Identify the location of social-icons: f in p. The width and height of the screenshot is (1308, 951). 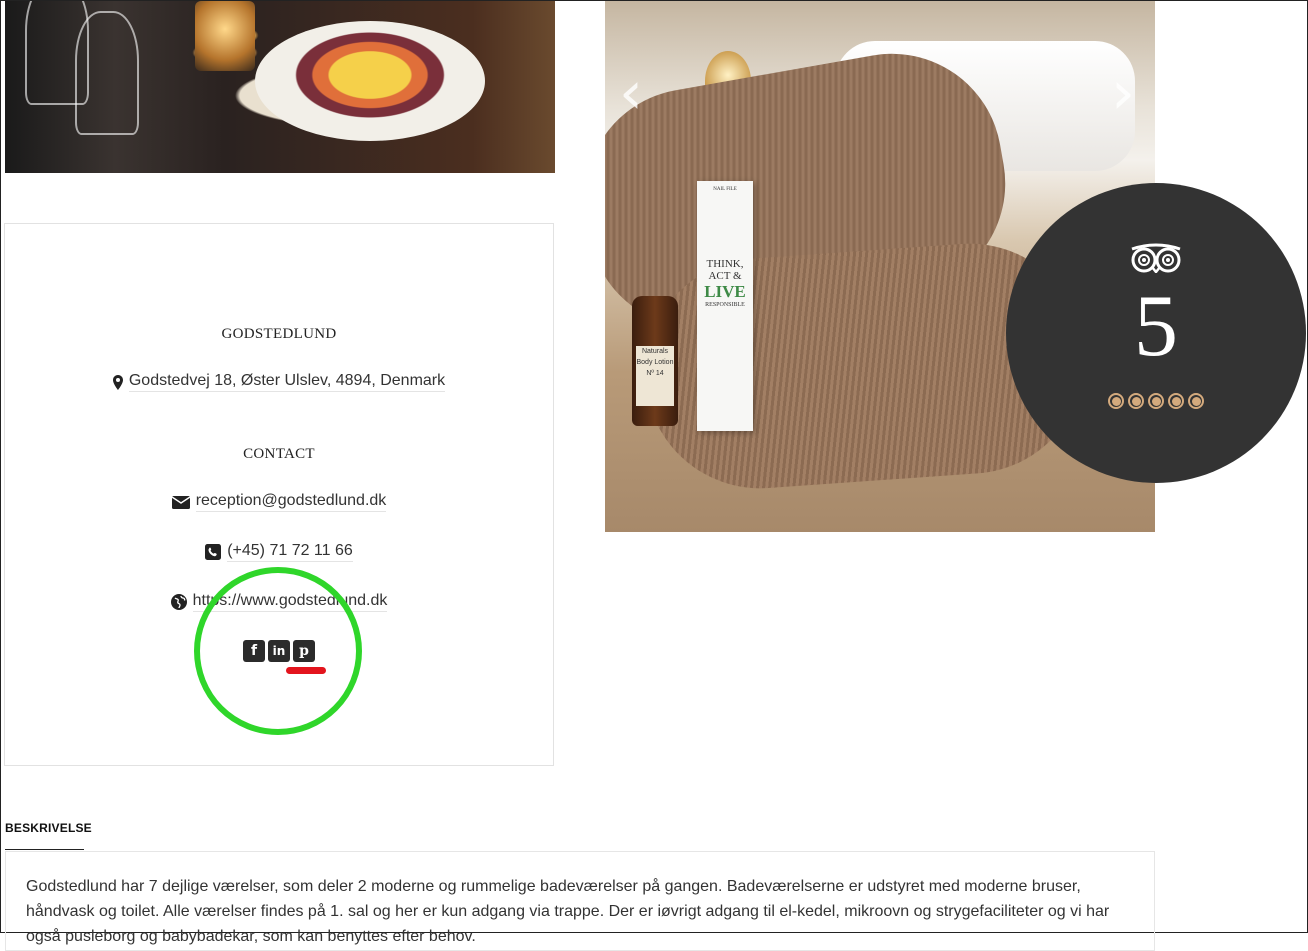
(279, 651).